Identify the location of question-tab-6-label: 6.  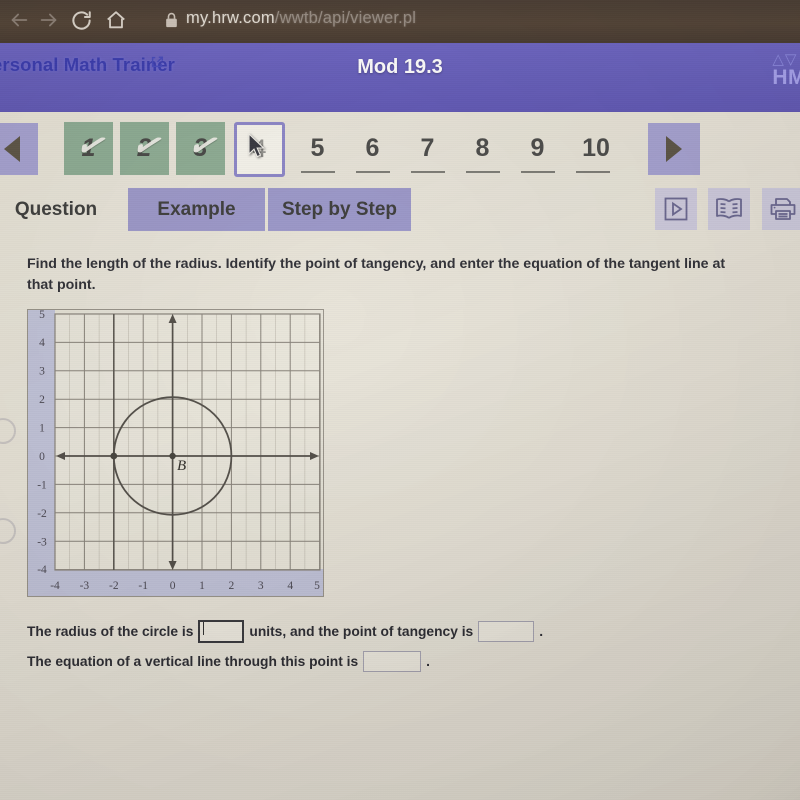
(372, 148).